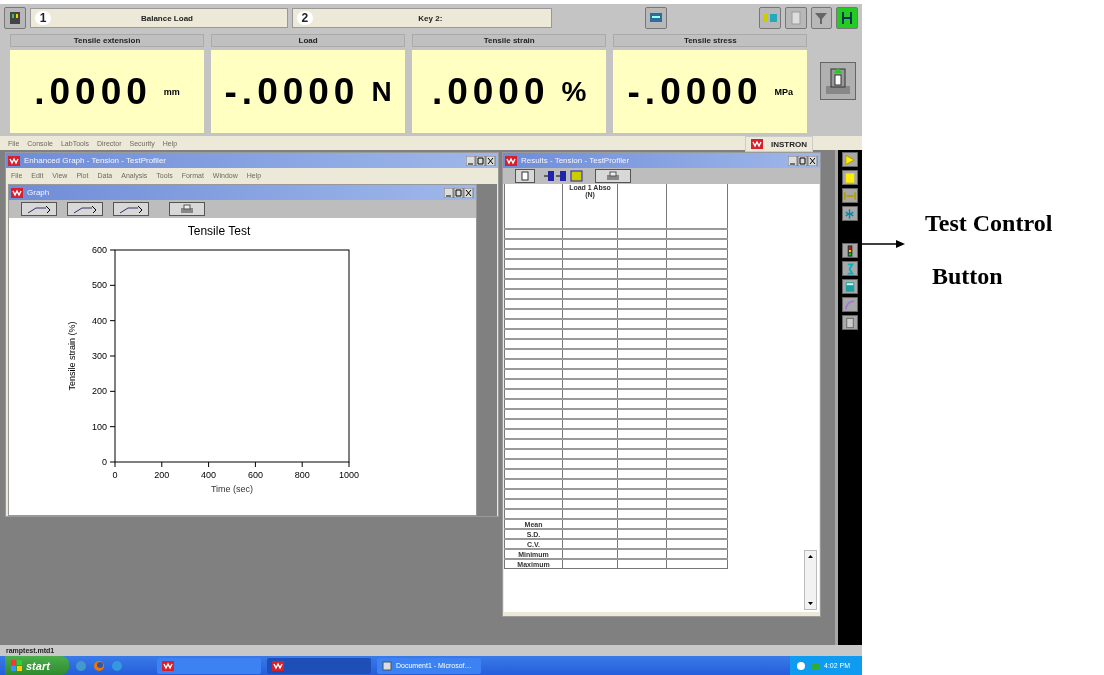 This screenshot has width=1104, height=675. Describe the element at coordinates (349, 475) in the screenshot. I see `tick-label: 1000` at that location.